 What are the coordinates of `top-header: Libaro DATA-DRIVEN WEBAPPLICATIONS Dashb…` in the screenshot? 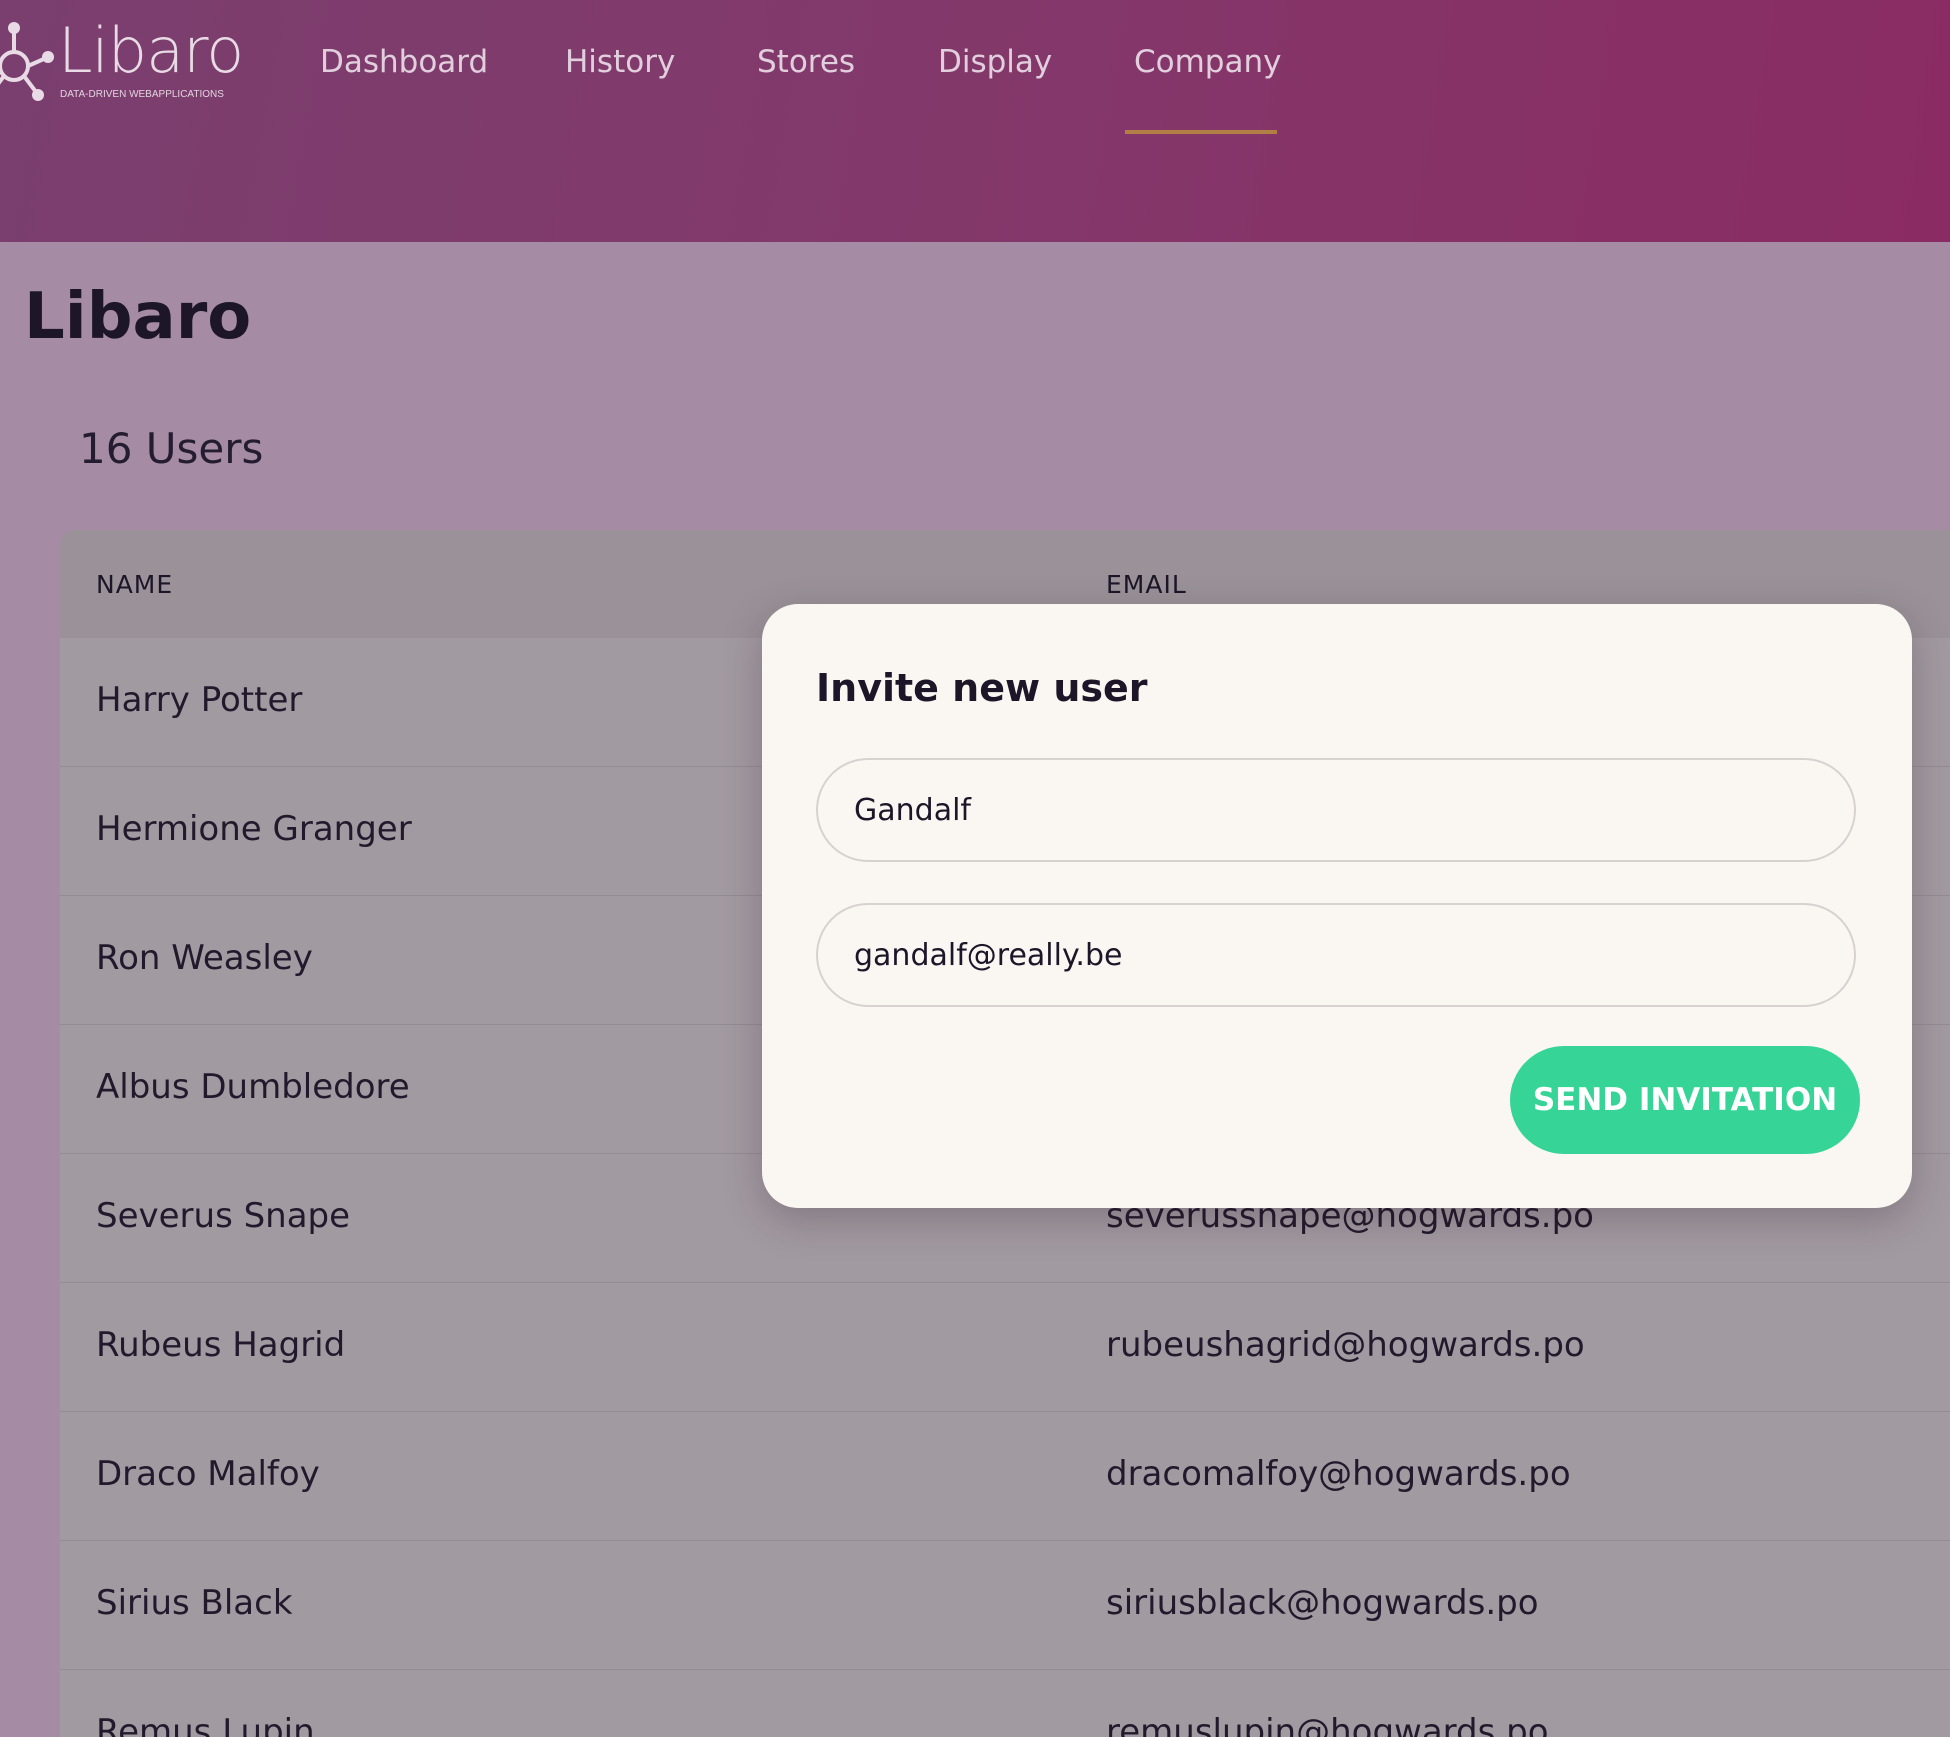 It's located at (975, 121).